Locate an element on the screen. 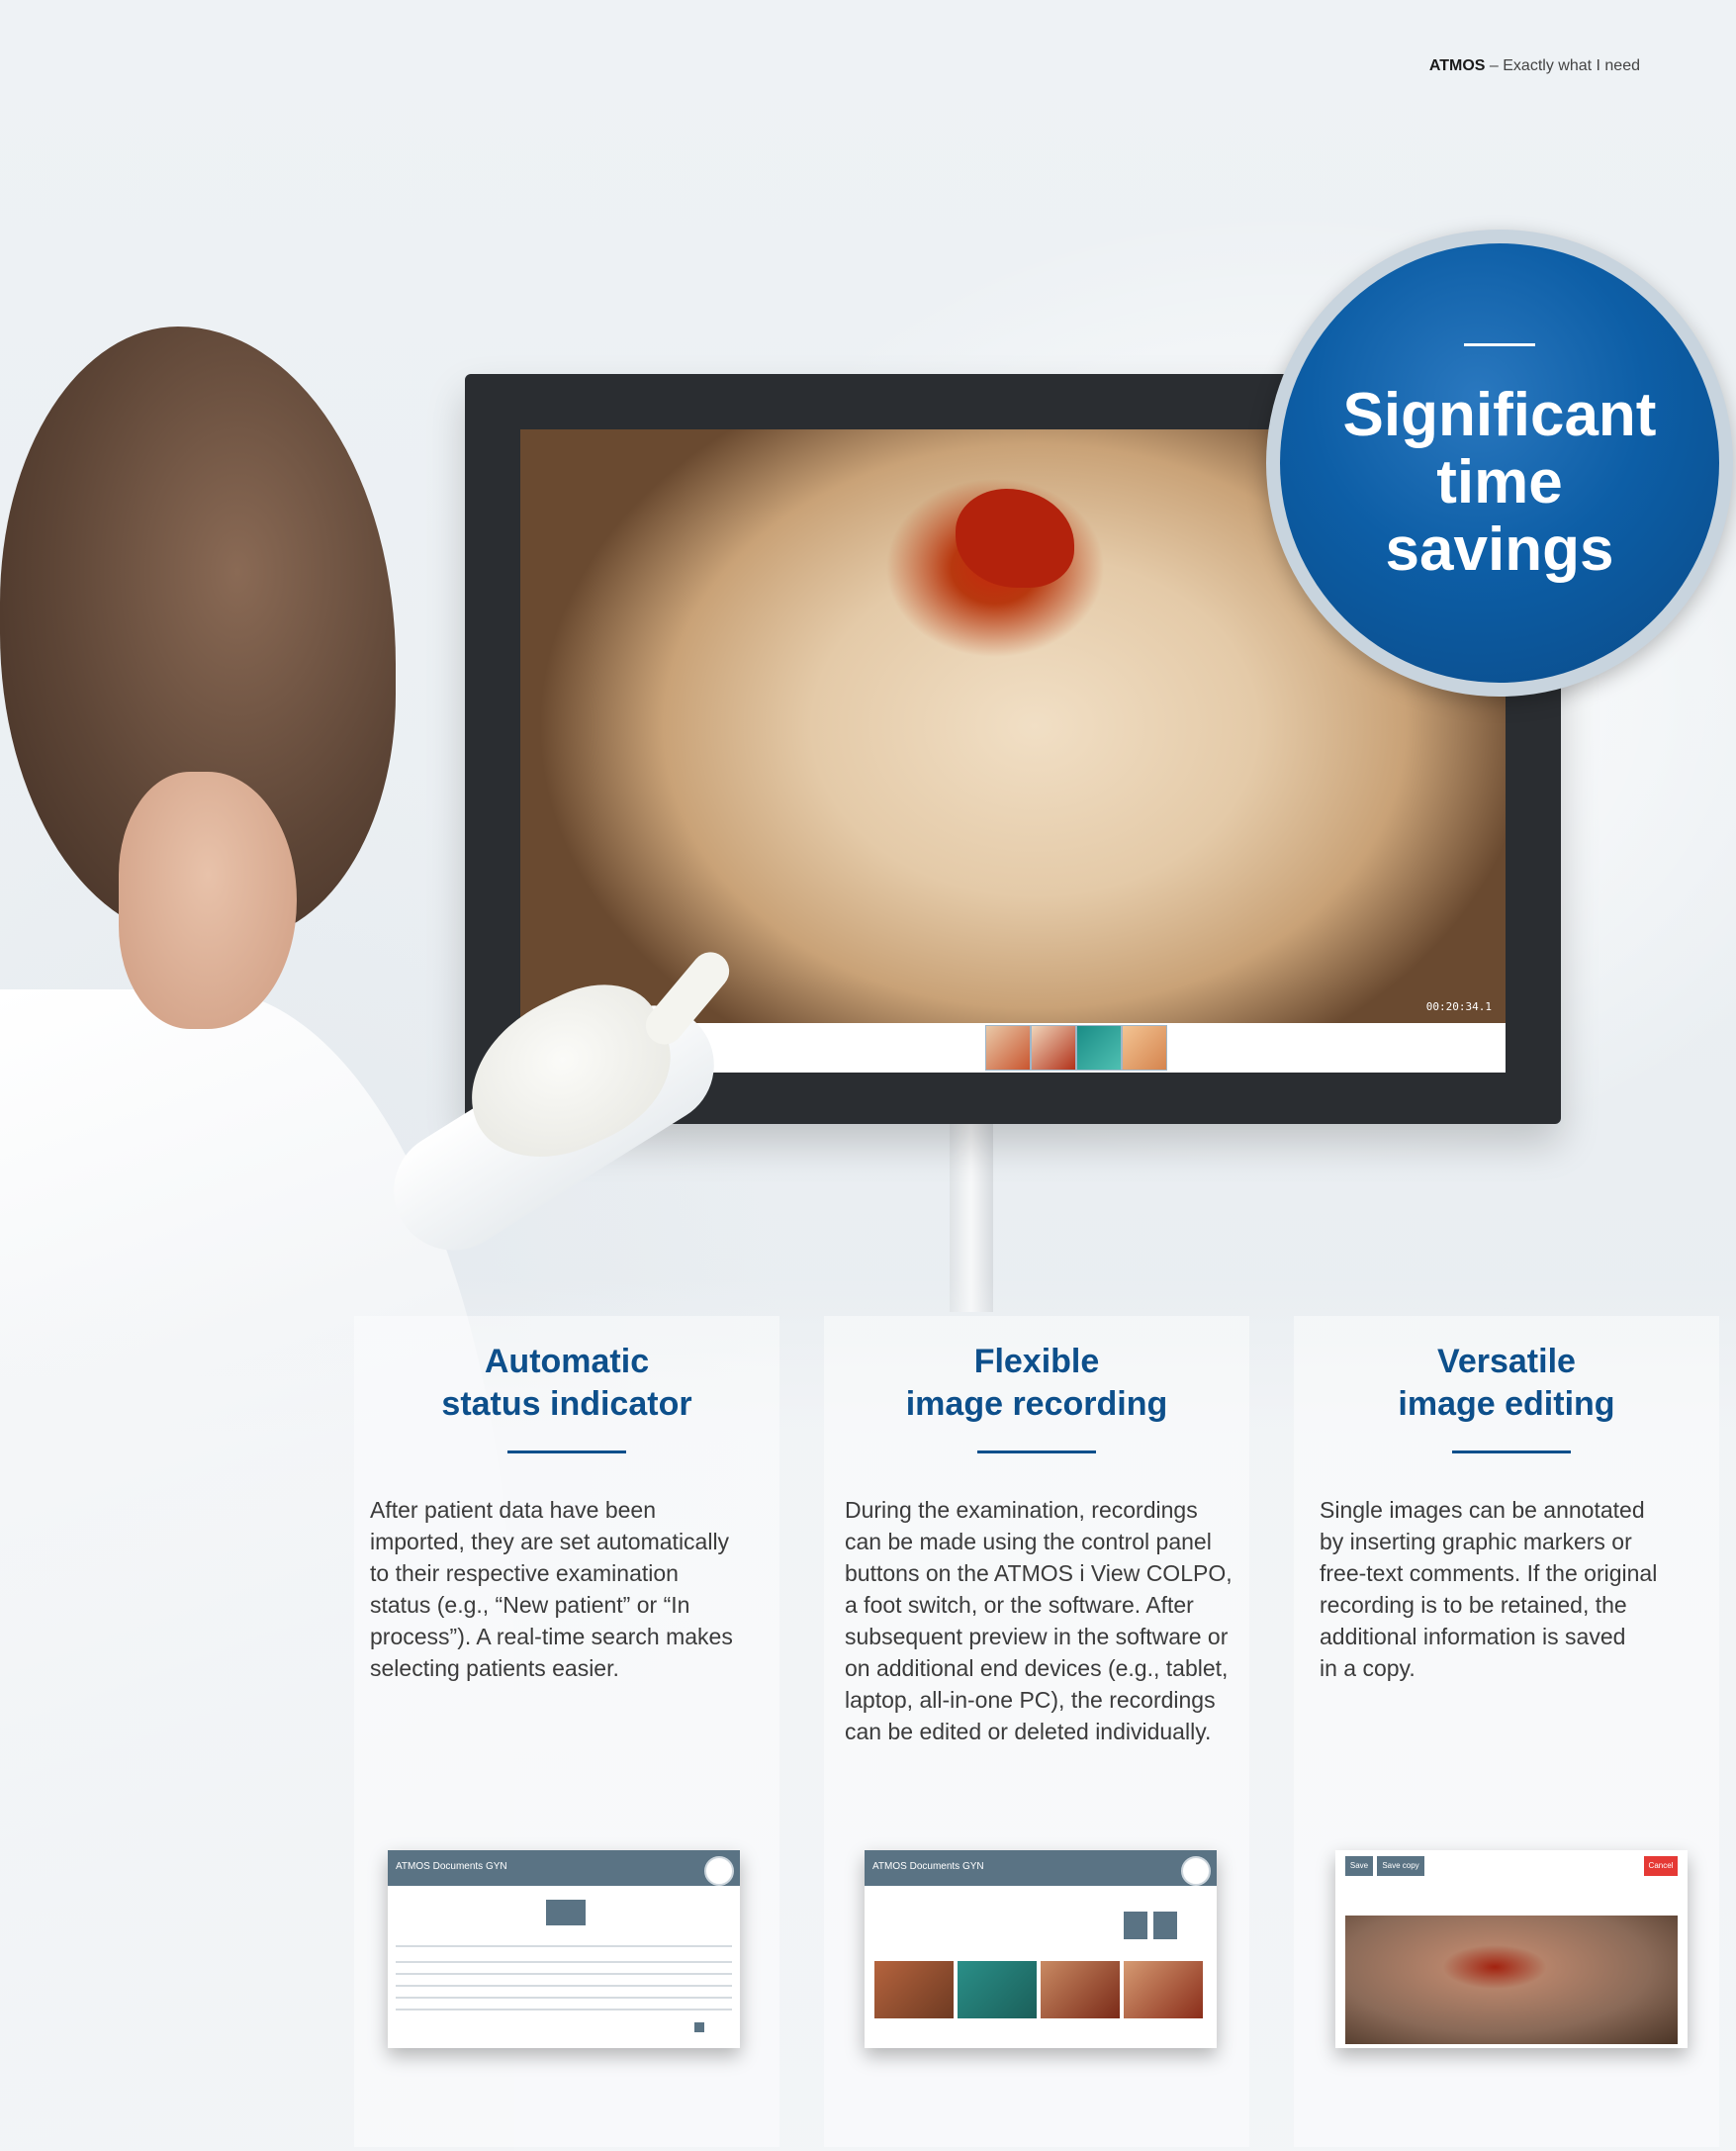 This screenshot has width=1736, height=2151. pagination-button is located at coordinates (699, 2027).